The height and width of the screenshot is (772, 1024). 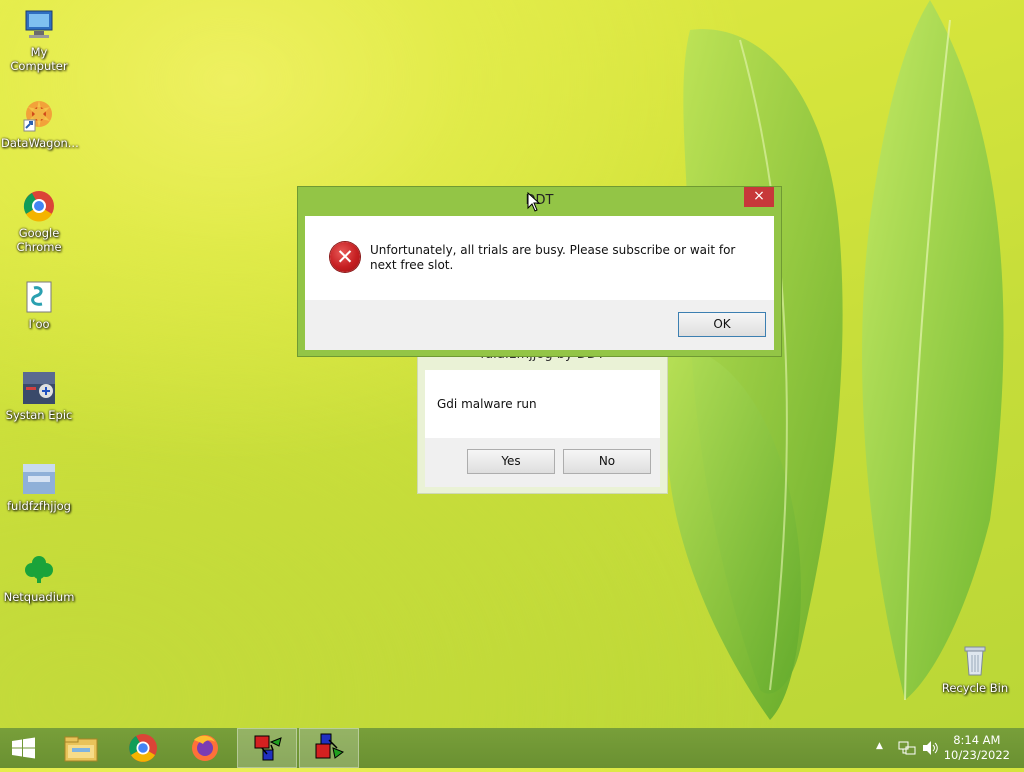 I want to click on netquadium-icon, so click(x=39, y=570).